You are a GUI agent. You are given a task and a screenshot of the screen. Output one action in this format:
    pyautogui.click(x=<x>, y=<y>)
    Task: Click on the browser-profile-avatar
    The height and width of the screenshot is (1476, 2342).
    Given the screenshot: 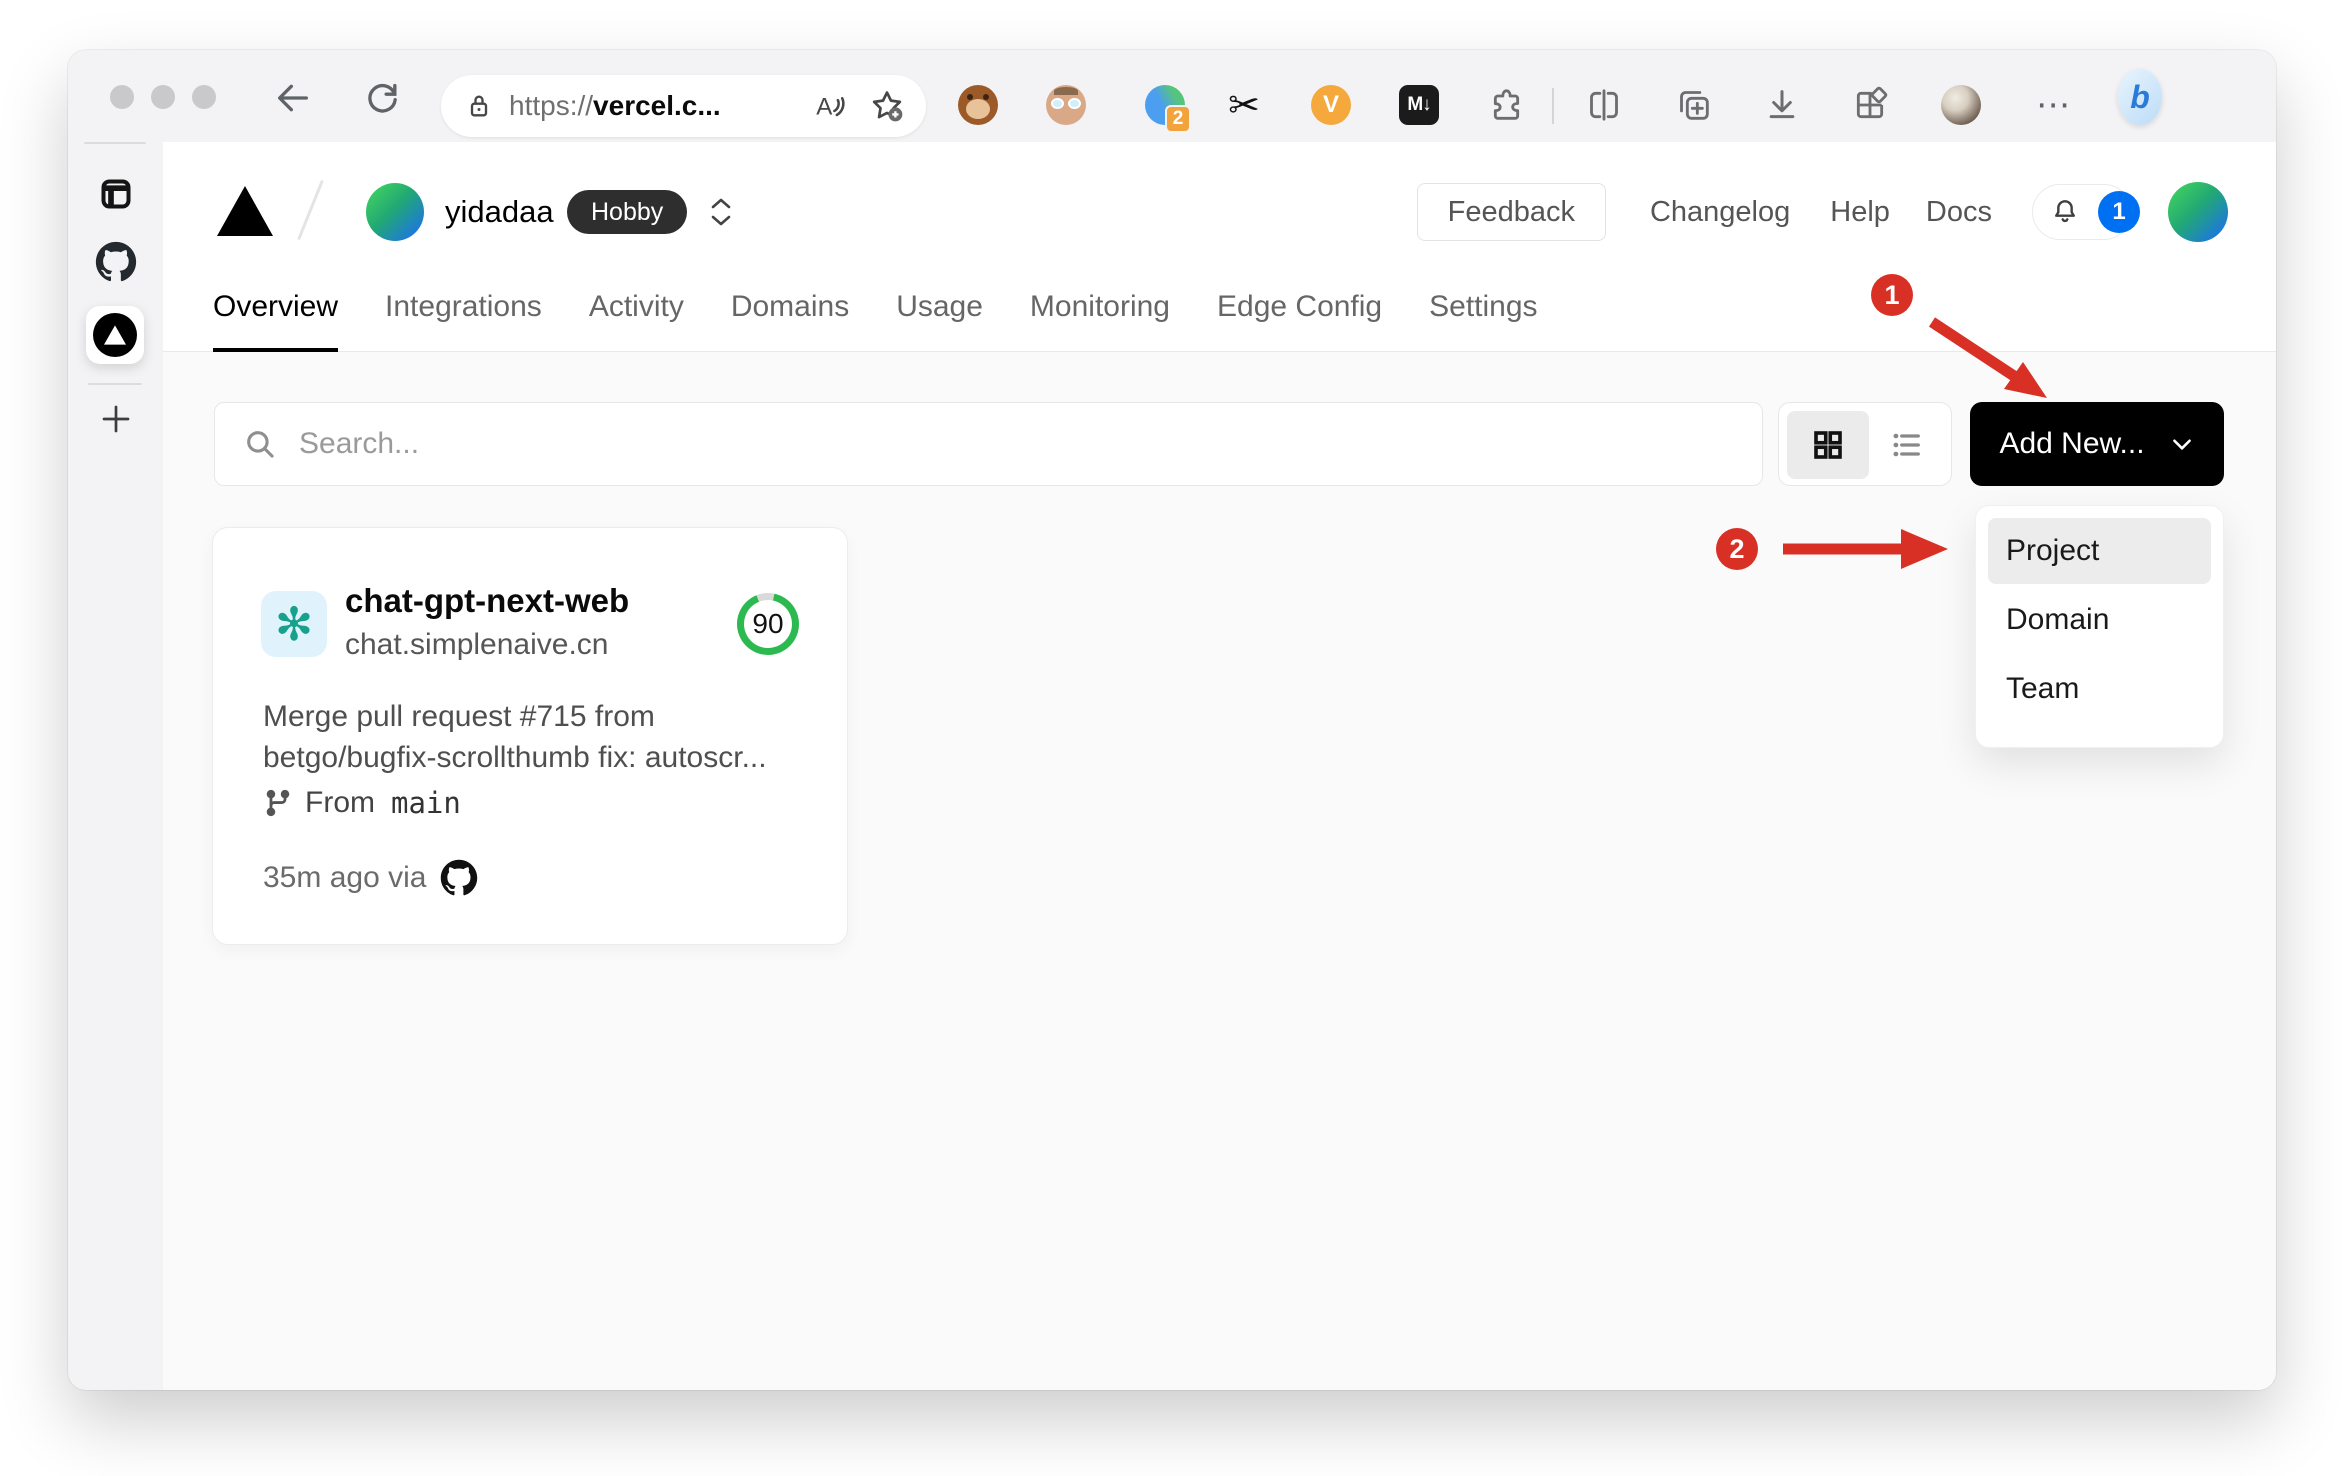 What is the action you would take?
    pyautogui.click(x=1961, y=105)
    